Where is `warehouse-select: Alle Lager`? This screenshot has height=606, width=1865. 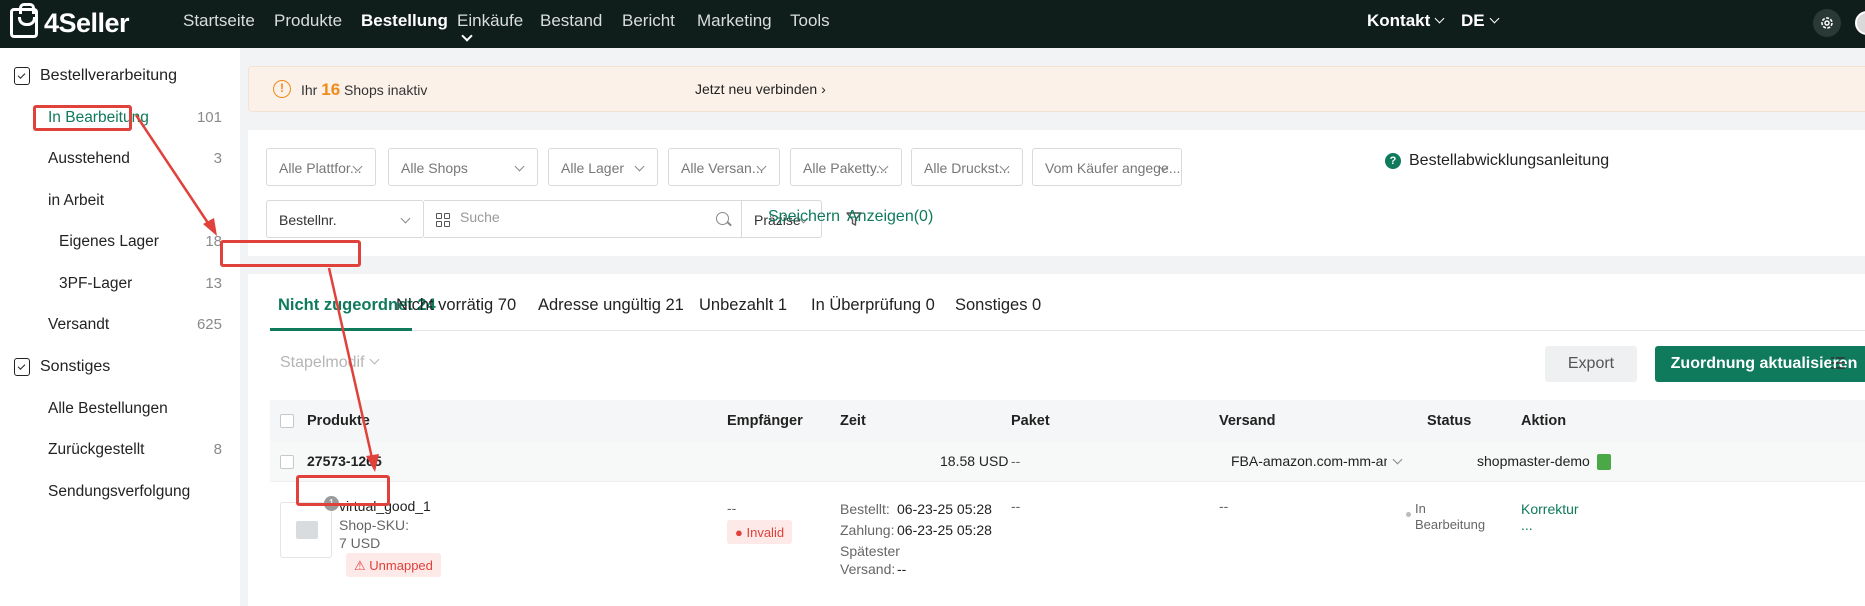
warehouse-select: Alle Lager is located at coordinates (603, 167).